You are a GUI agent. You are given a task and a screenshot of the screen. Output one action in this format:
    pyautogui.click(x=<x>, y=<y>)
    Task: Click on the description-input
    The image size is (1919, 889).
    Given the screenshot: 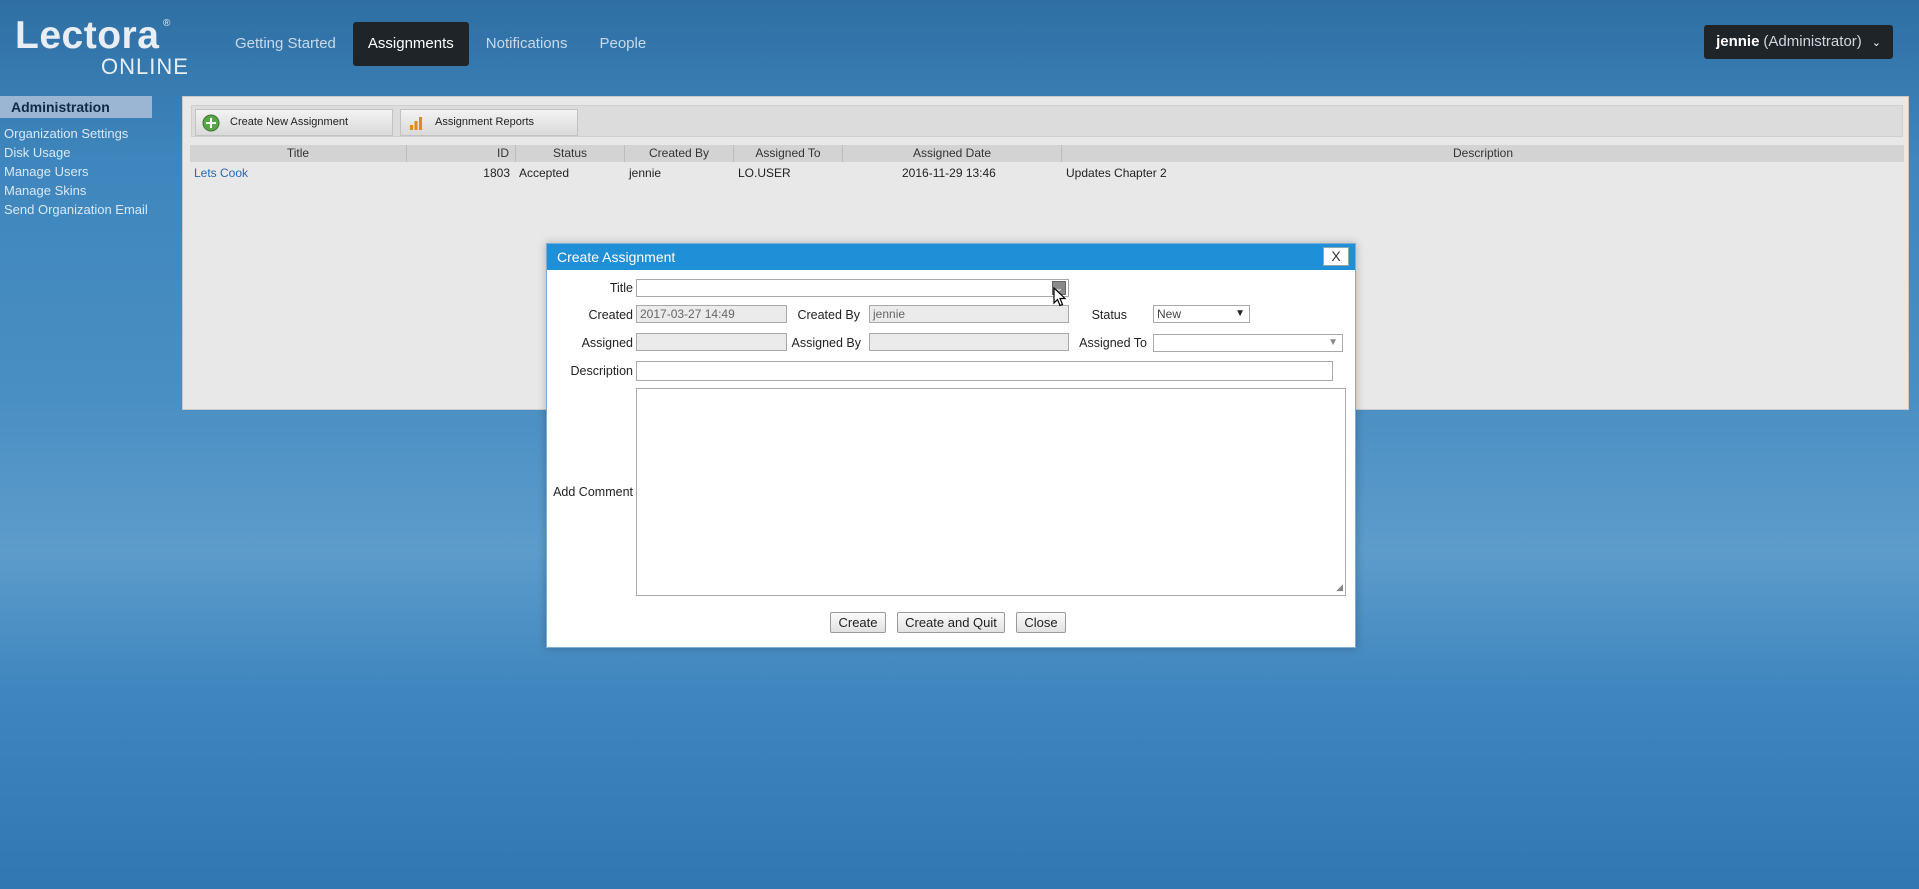 What is the action you would take?
    pyautogui.click(x=984, y=371)
    